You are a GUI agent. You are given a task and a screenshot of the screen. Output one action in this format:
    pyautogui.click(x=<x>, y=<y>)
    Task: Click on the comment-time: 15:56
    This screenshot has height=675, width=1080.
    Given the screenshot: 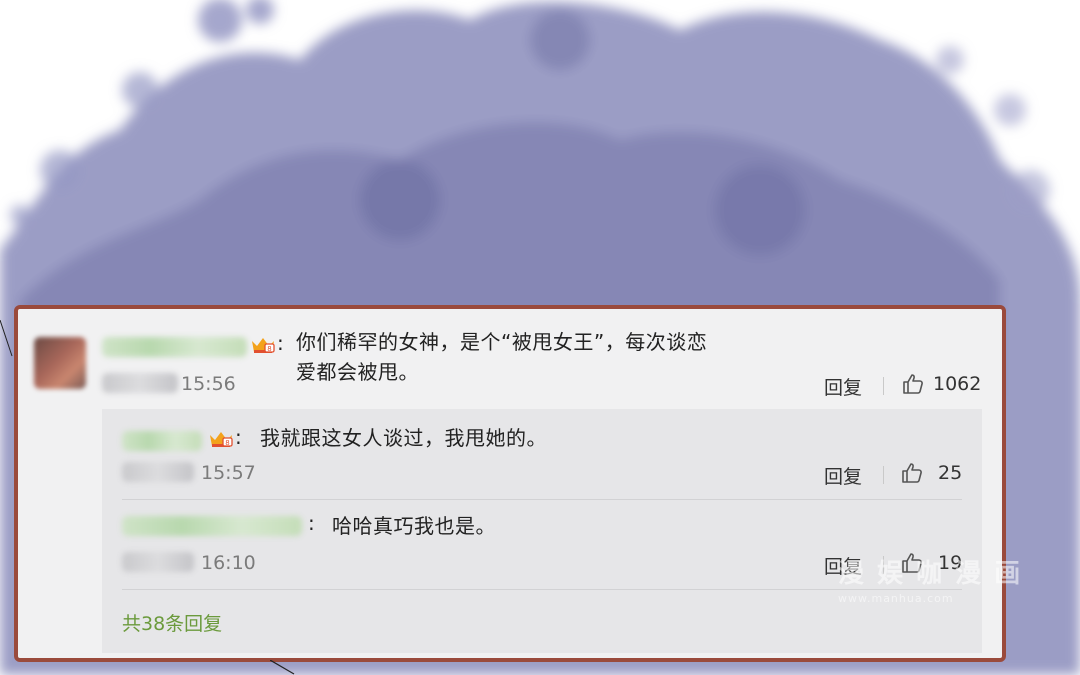 What is the action you would take?
    pyautogui.click(x=208, y=384)
    